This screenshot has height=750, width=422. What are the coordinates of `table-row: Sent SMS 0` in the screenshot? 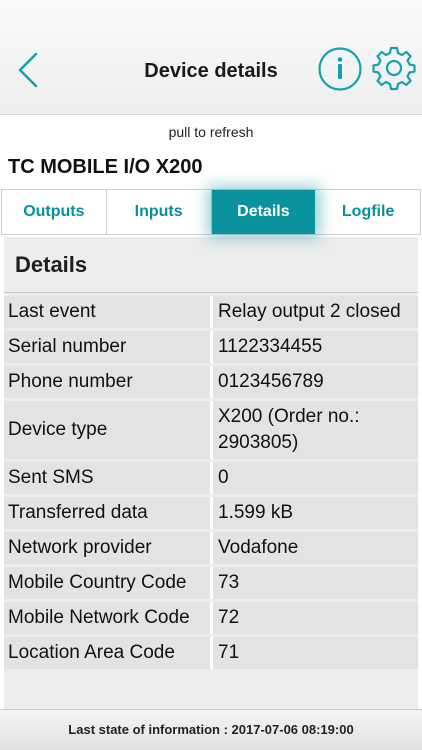 It's located at (211, 478).